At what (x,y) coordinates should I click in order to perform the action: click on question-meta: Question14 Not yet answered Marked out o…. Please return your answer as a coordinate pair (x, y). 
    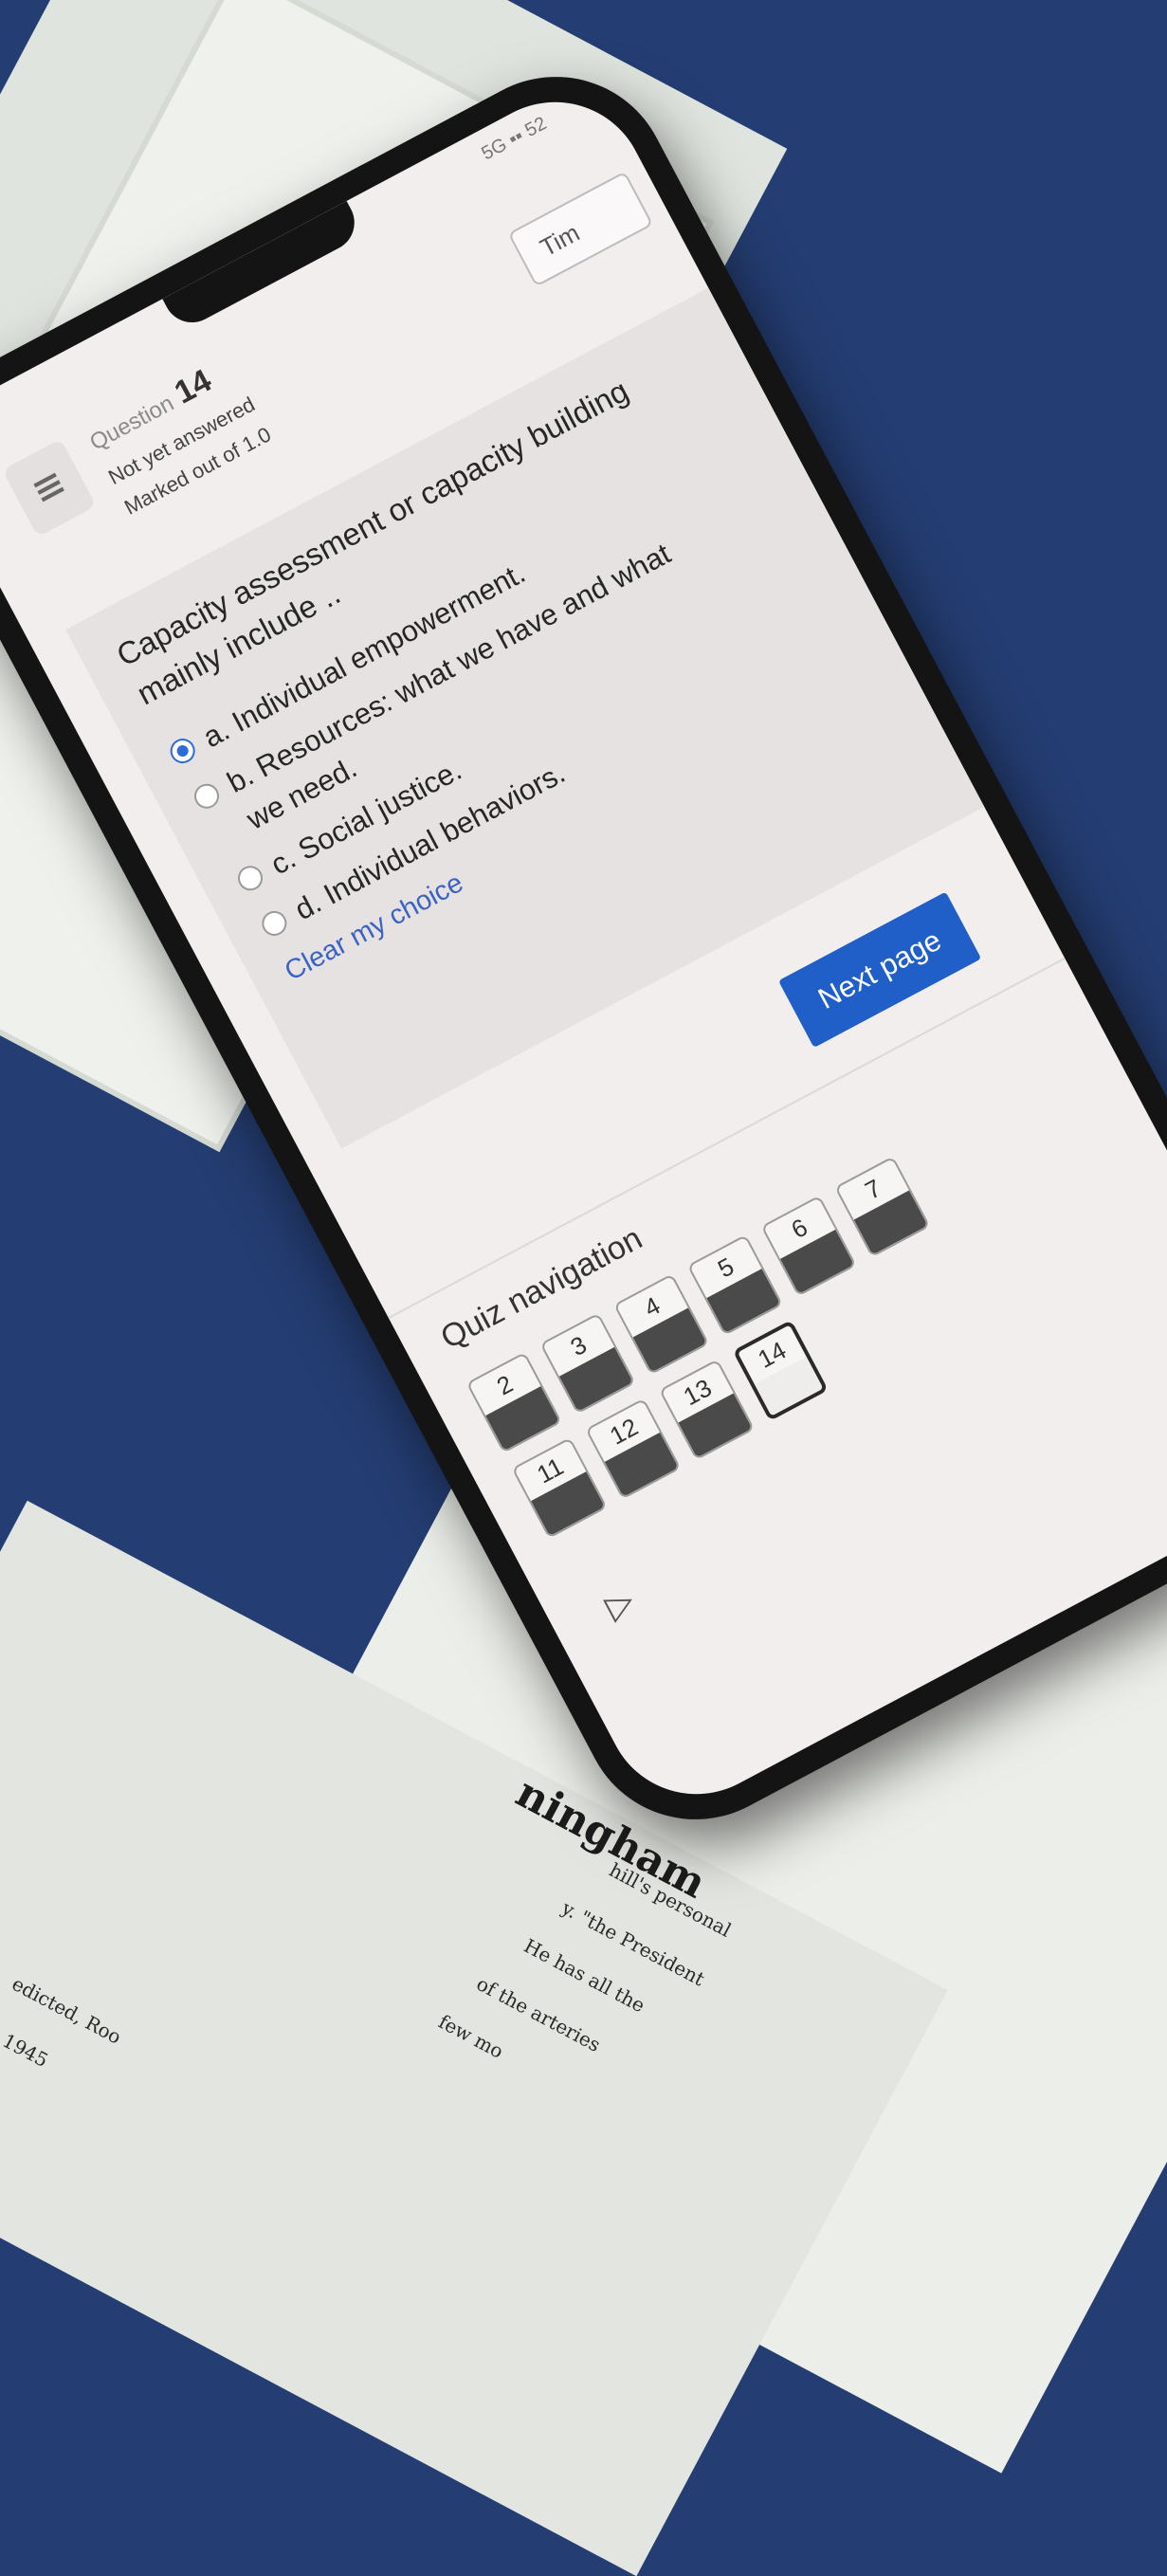
    Looking at the image, I should click on (178, 435).